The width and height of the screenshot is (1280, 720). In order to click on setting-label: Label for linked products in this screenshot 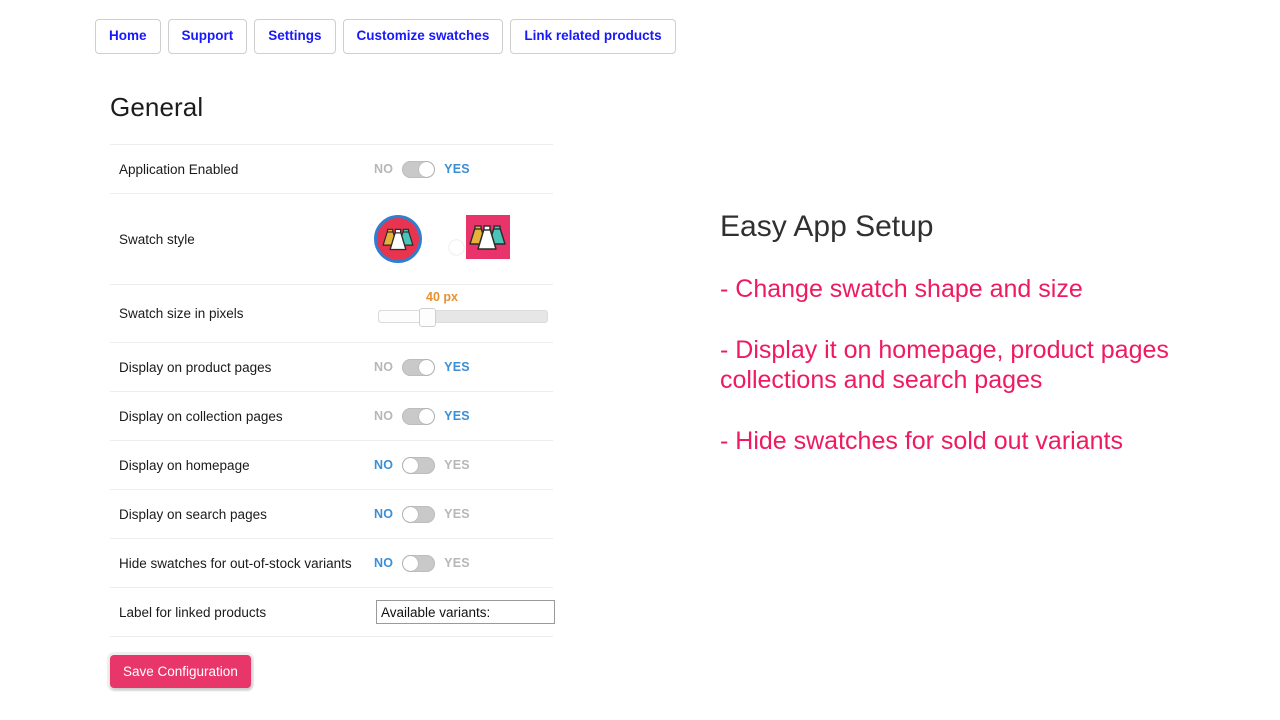, I will do `click(193, 612)`.